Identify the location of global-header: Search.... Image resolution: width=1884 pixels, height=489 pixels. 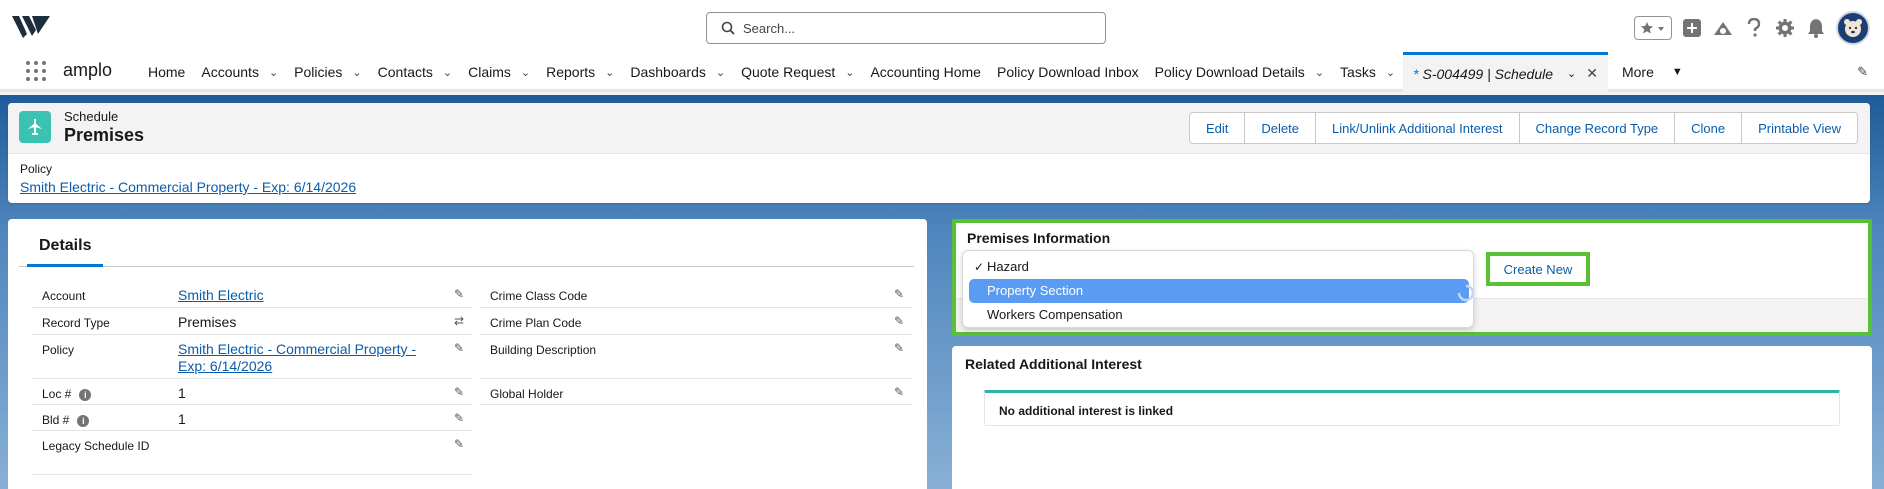
(942, 26).